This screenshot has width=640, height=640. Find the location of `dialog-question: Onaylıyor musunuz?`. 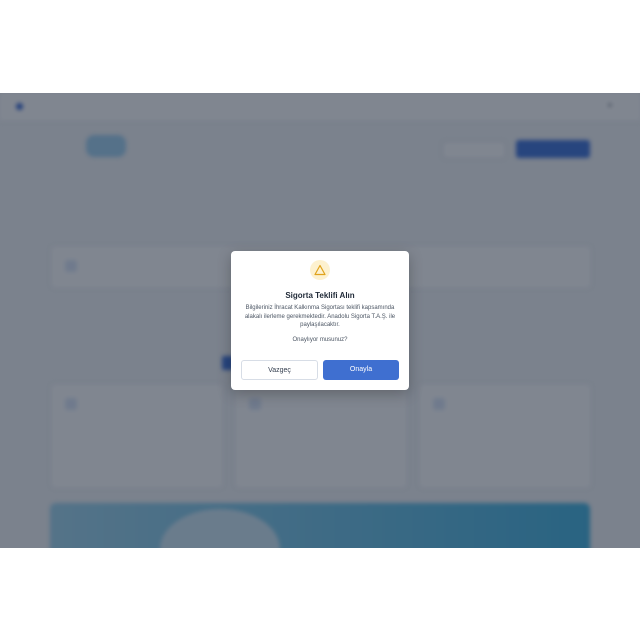

dialog-question: Onaylıyor musunuz? is located at coordinates (320, 340).